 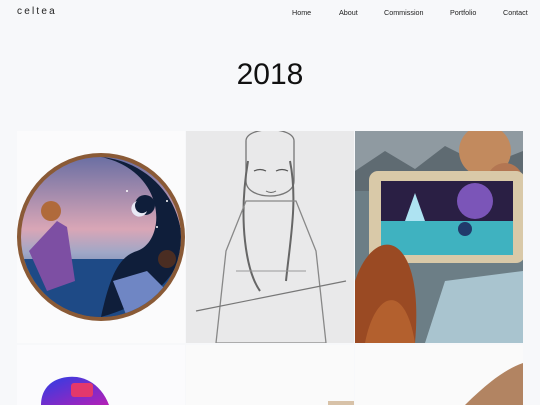 I want to click on nav-home: Home, so click(x=301, y=12).